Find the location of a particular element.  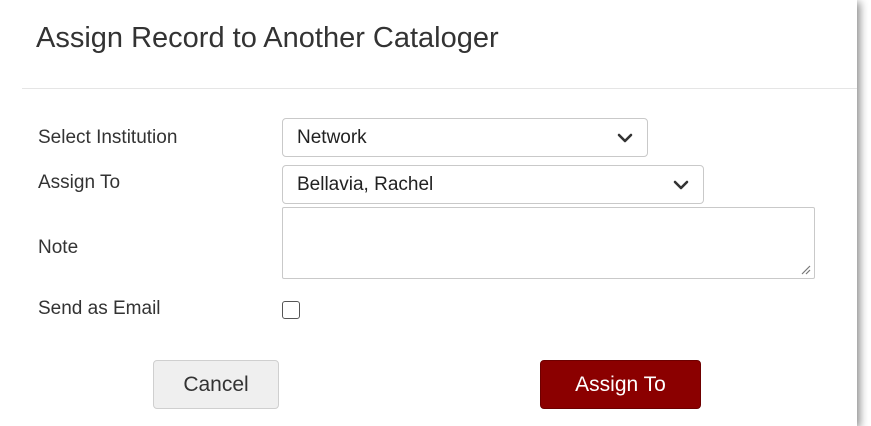

institution-select: Network is located at coordinates (465, 137).